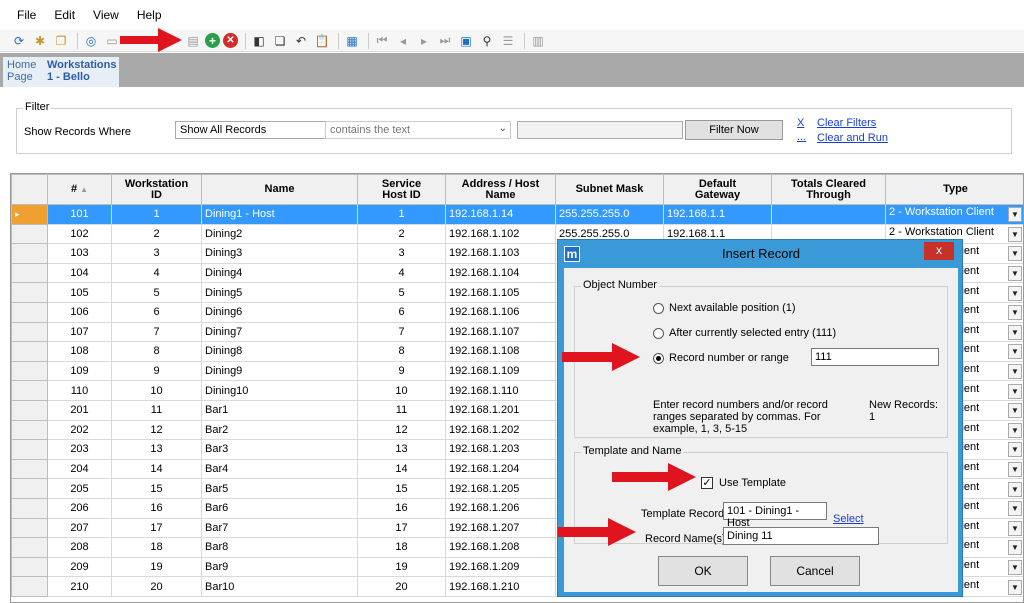  Describe the element at coordinates (279, 547) in the screenshot. I see `cell-name: Bar8` at that location.